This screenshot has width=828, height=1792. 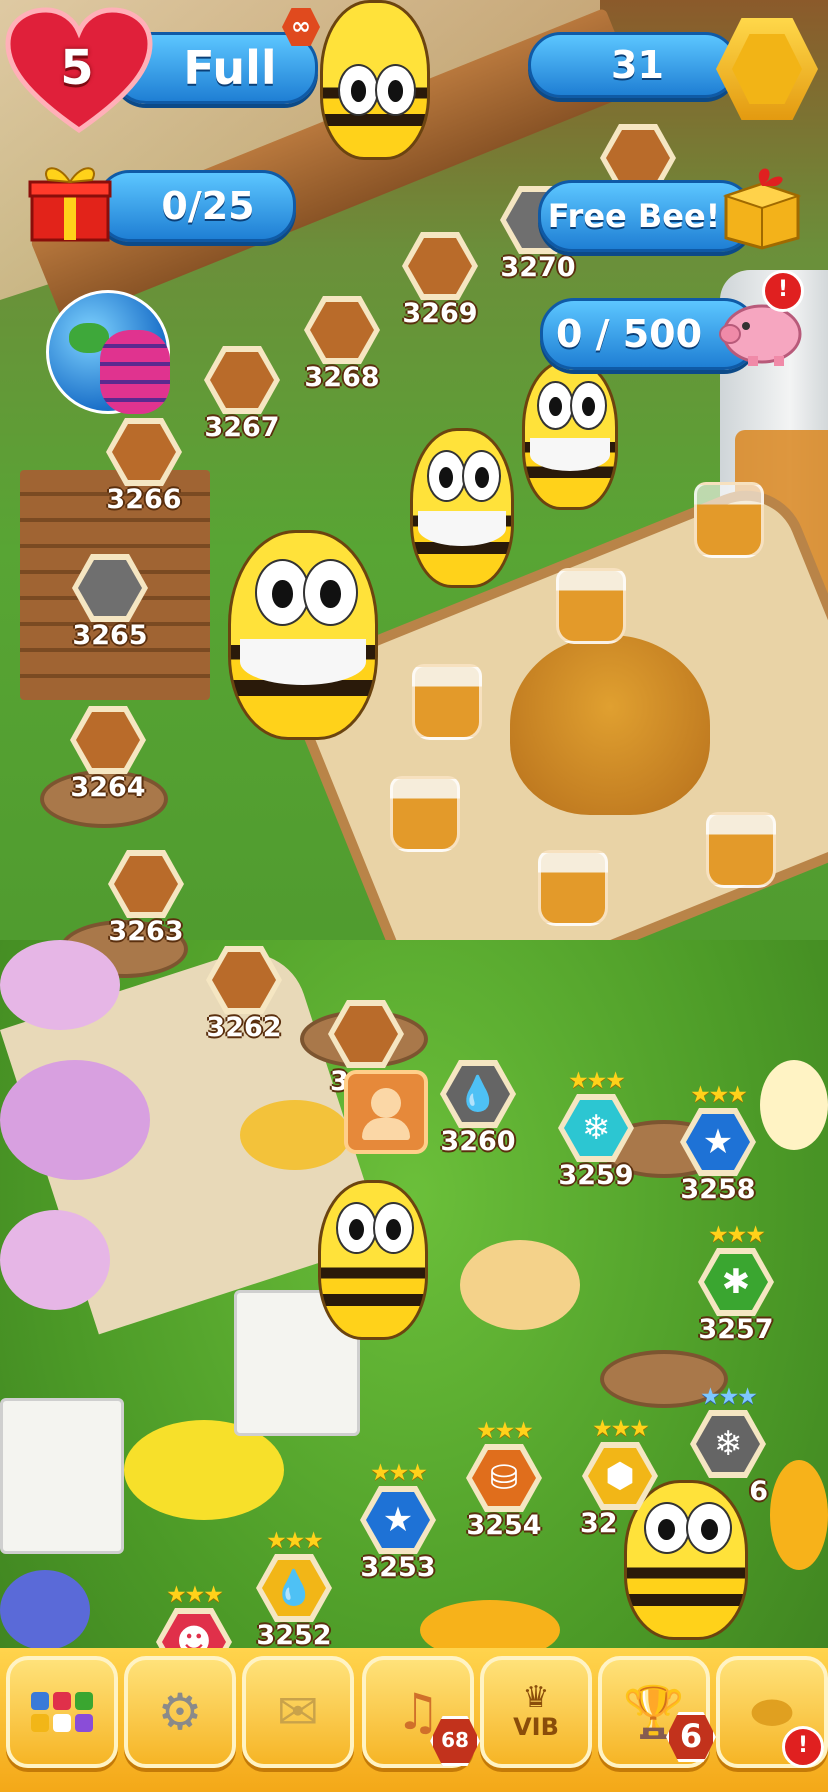 I want to click on settings-button: ⚙, so click(x=180, y=1712).